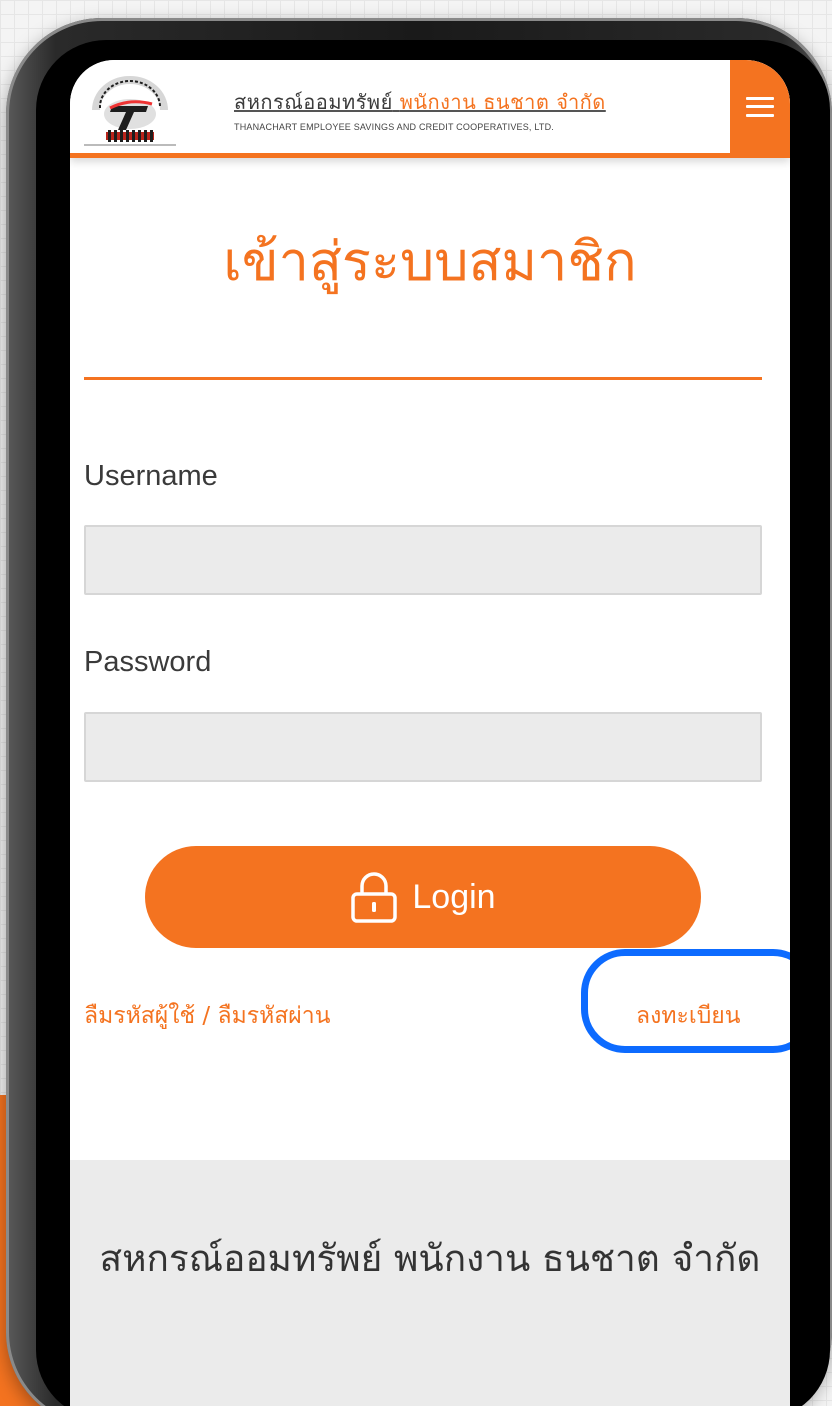 This screenshot has width=832, height=1406. Describe the element at coordinates (430, 261) in the screenshot. I see `page-title: เข้าสู่ระบบสมาชิก` at that location.